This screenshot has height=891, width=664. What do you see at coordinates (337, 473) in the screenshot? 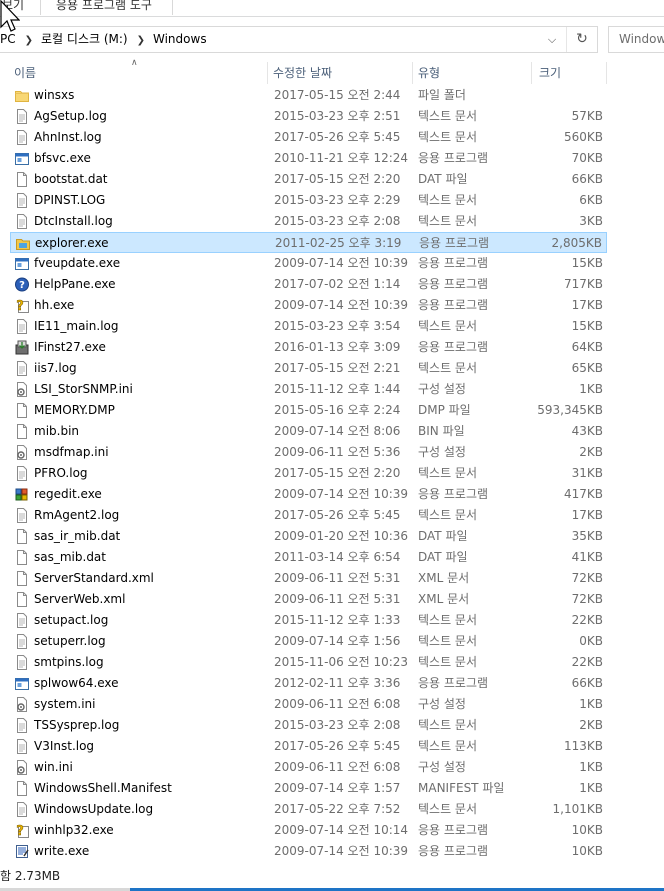
I see `file-date: 2017-05-15 오전 2:20` at bounding box center [337, 473].